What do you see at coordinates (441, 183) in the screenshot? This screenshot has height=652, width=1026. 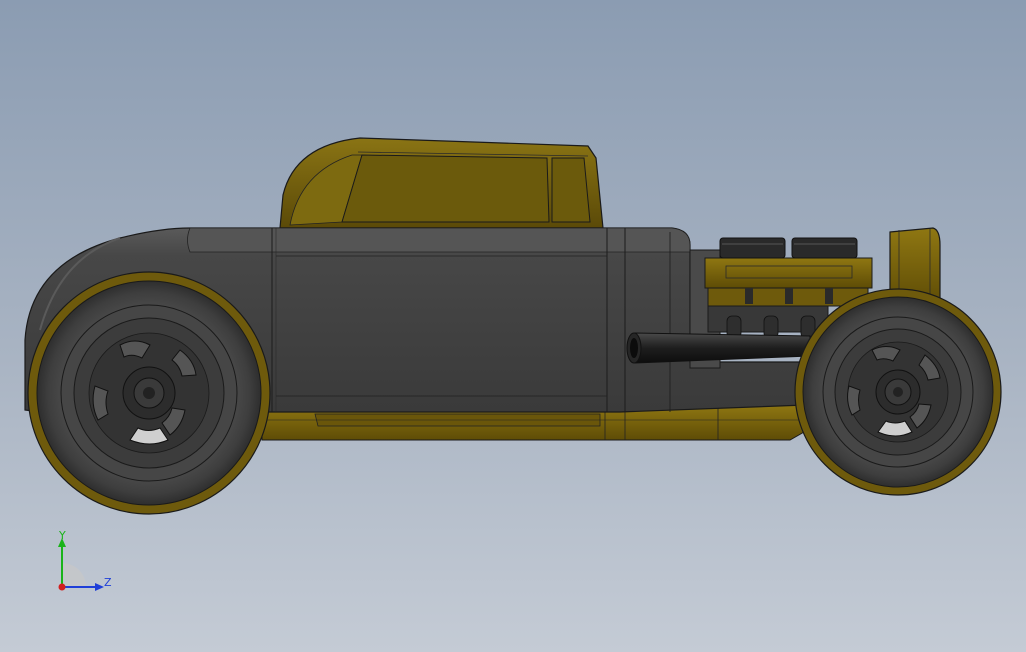 I see `cab-roof` at bounding box center [441, 183].